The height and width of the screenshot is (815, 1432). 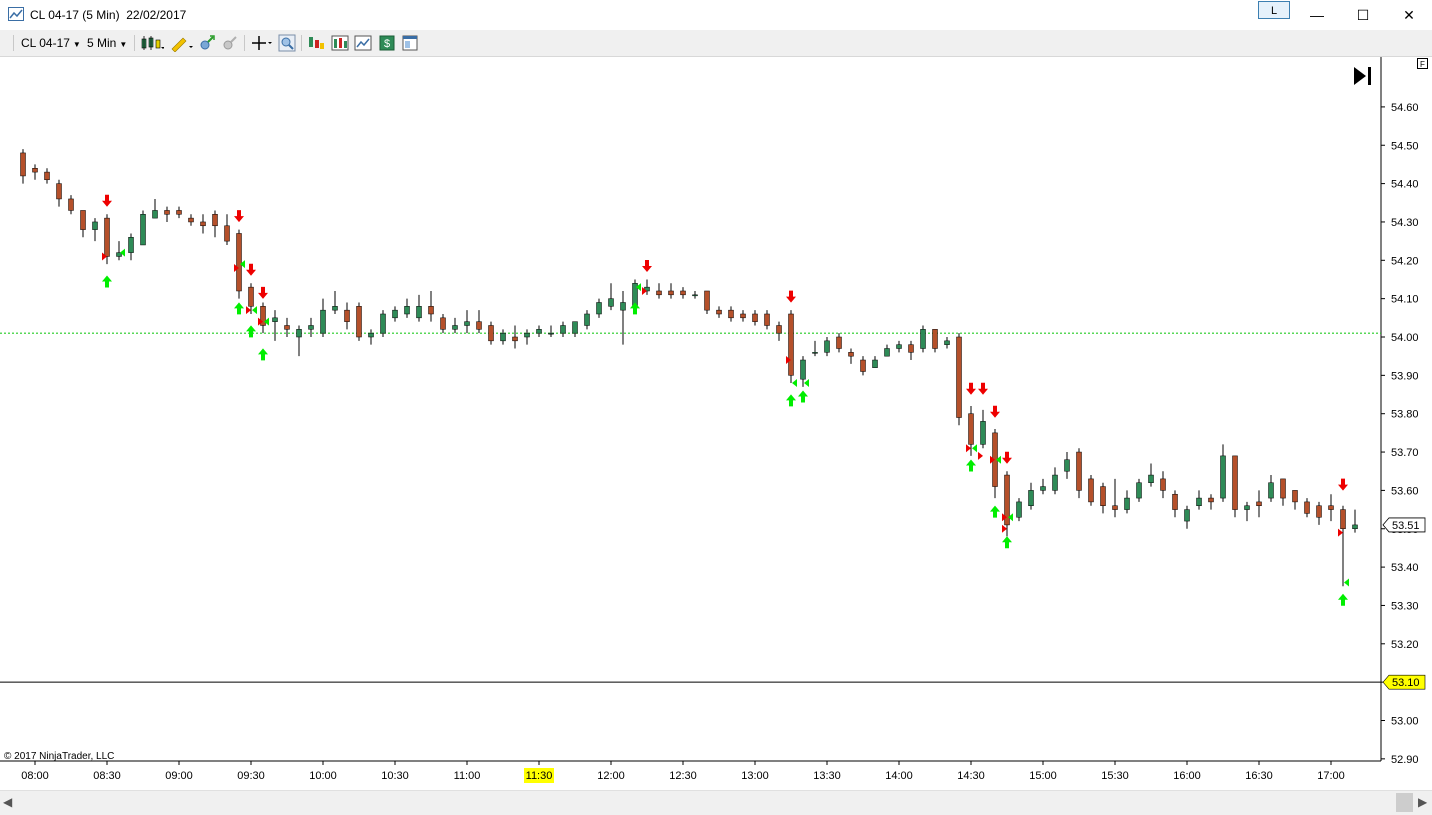 I want to click on interval-selector: 5 Min ▼, so click(x=107, y=43).